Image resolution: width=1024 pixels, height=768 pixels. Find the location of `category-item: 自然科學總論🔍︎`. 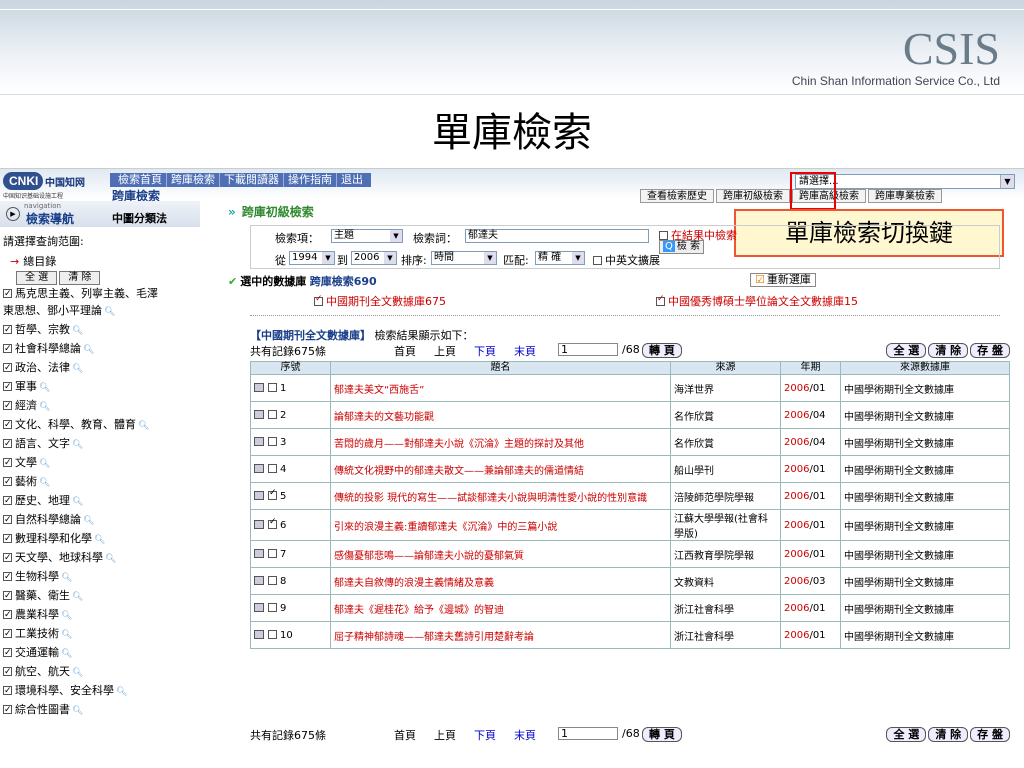

category-item: 自然科學總論🔍︎ is located at coordinates (100, 520).